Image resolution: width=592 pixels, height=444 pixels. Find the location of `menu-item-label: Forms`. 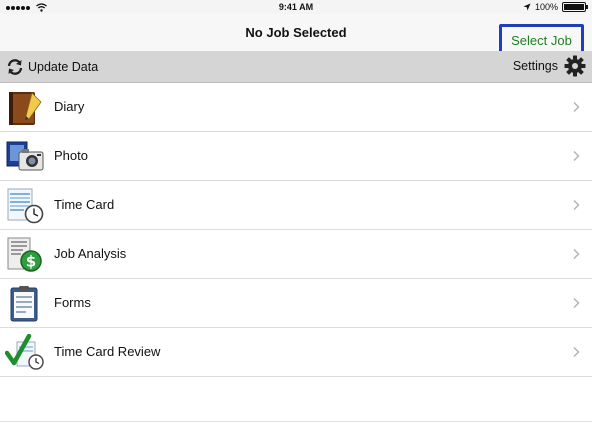

menu-item-label: Forms is located at coordinates (72, 302).